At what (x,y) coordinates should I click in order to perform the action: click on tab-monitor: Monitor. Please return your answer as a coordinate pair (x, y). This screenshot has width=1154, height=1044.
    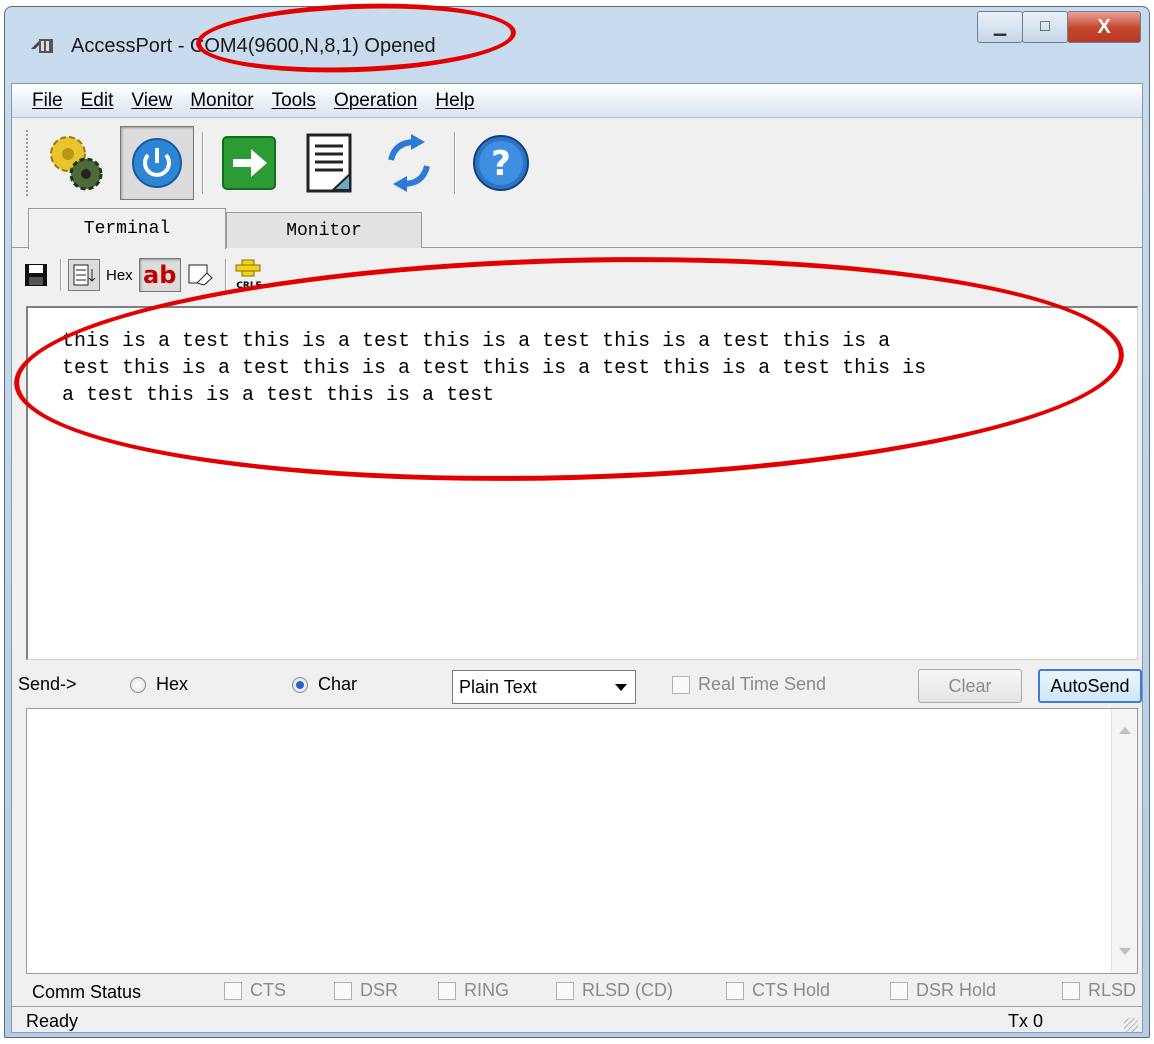
    Looking at the image, I should click on (324, 230).